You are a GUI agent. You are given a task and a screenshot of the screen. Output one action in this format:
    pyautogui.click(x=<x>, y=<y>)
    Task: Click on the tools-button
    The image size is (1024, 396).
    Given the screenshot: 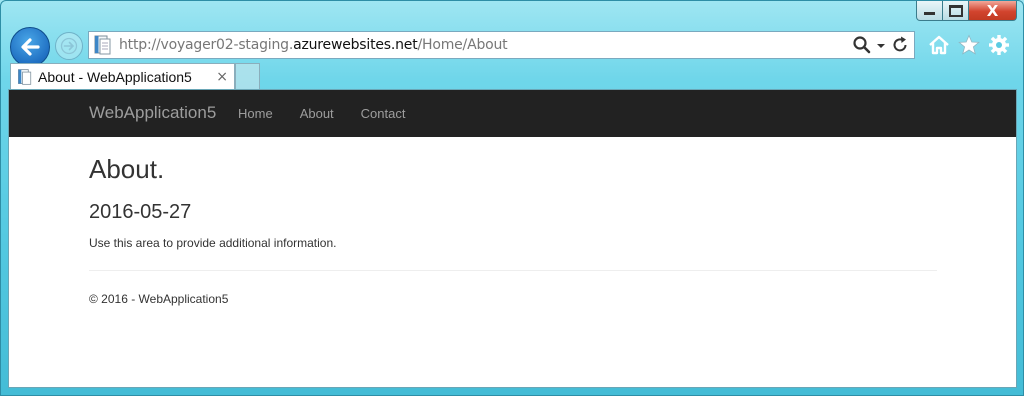 What is the action you would take?
    pyautogui.click(x=999, y=45)
    